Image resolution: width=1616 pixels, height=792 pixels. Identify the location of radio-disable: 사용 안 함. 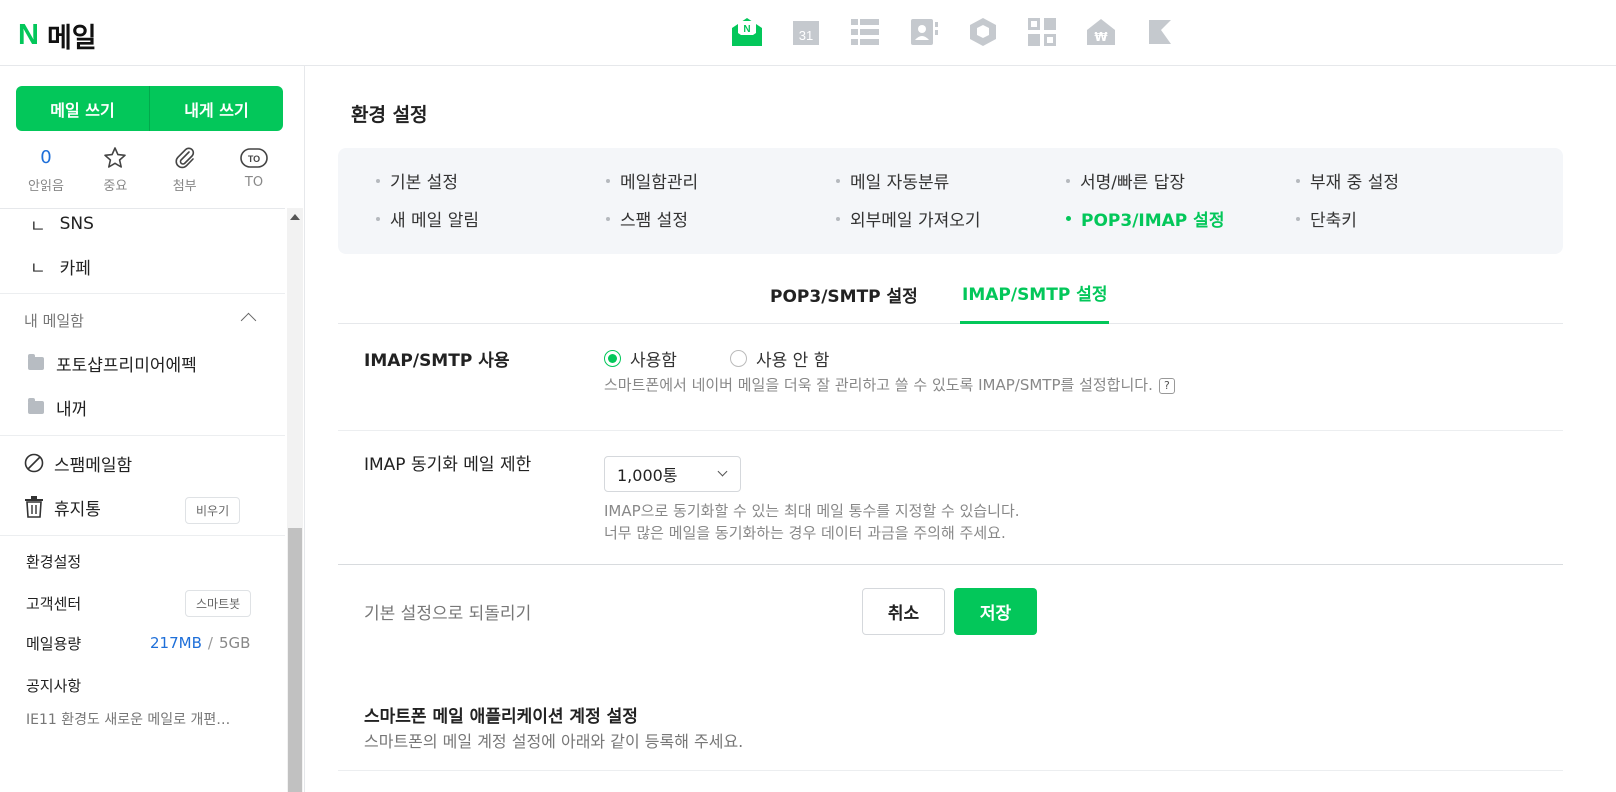
(779, 358).